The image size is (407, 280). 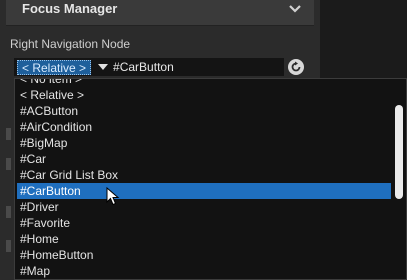 What do you see at coordinates (204, 175) in the screenshot?
I see `list-item: #Car Grid List Box` at bounding box center [204, 175].